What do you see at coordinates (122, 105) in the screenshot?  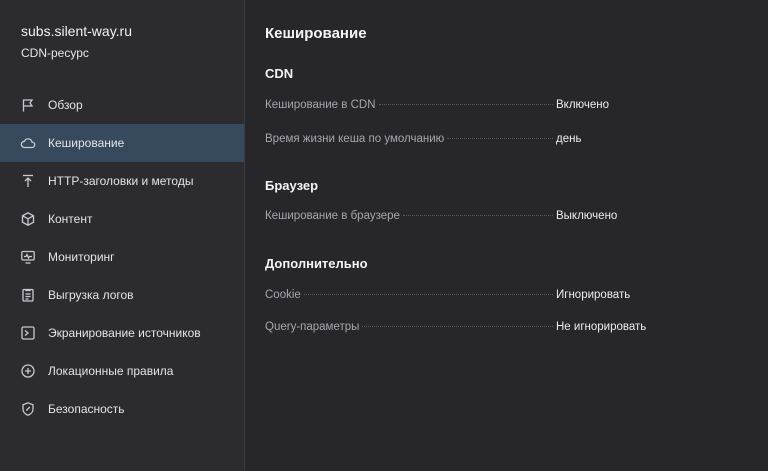 I see `sidebar-item-overview: Обзор` at bounding box center [122, 105].